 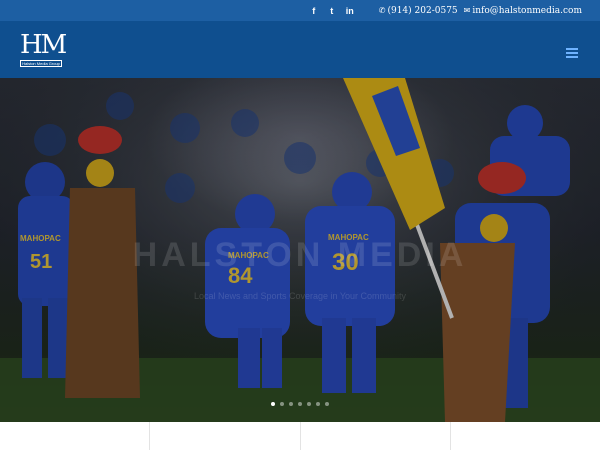 I want to click on facebook-icon: f, so click(x=314, y=11).